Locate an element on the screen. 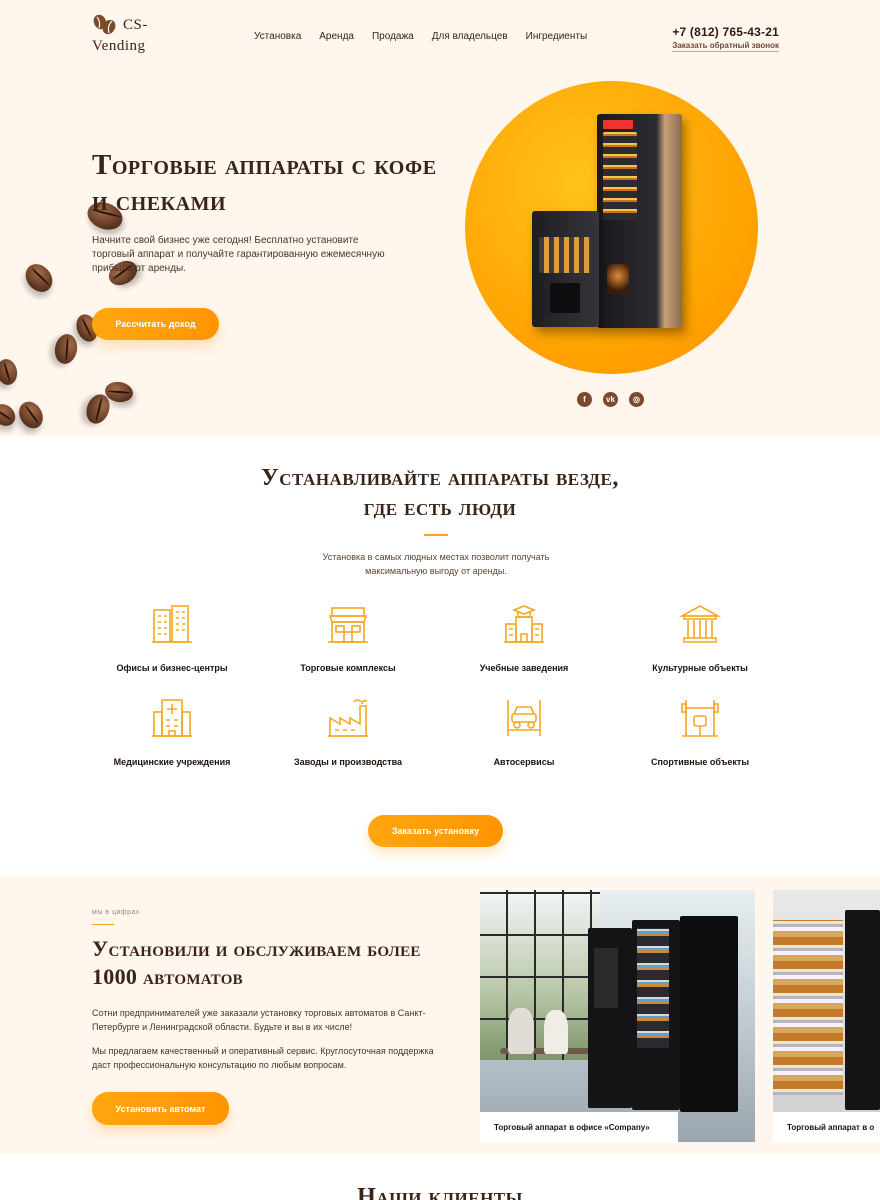 The image size is (880, 1200). museum-icon is located at coordinates (700, 624).